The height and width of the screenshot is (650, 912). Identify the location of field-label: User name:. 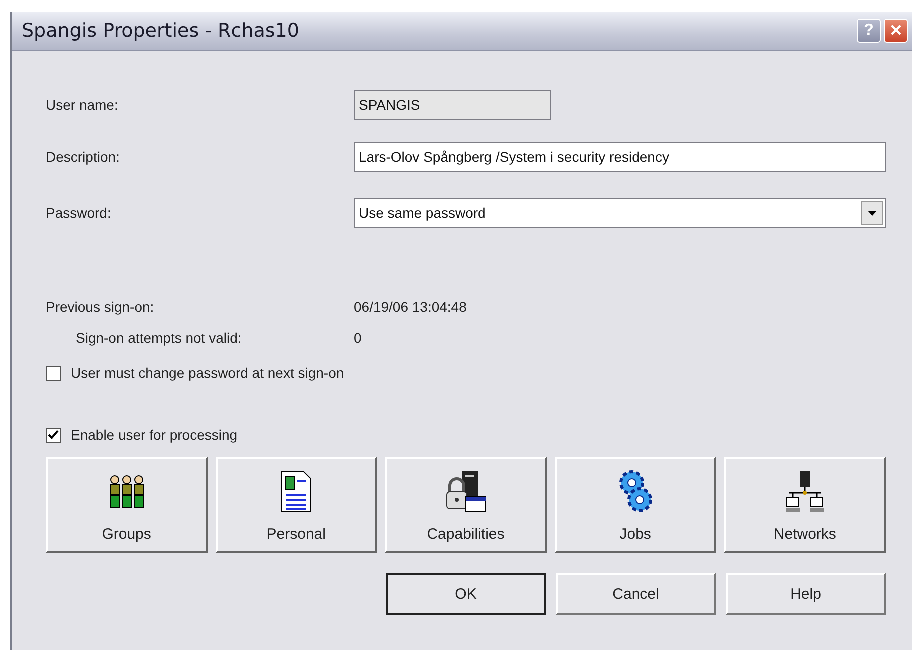
(83, 105).